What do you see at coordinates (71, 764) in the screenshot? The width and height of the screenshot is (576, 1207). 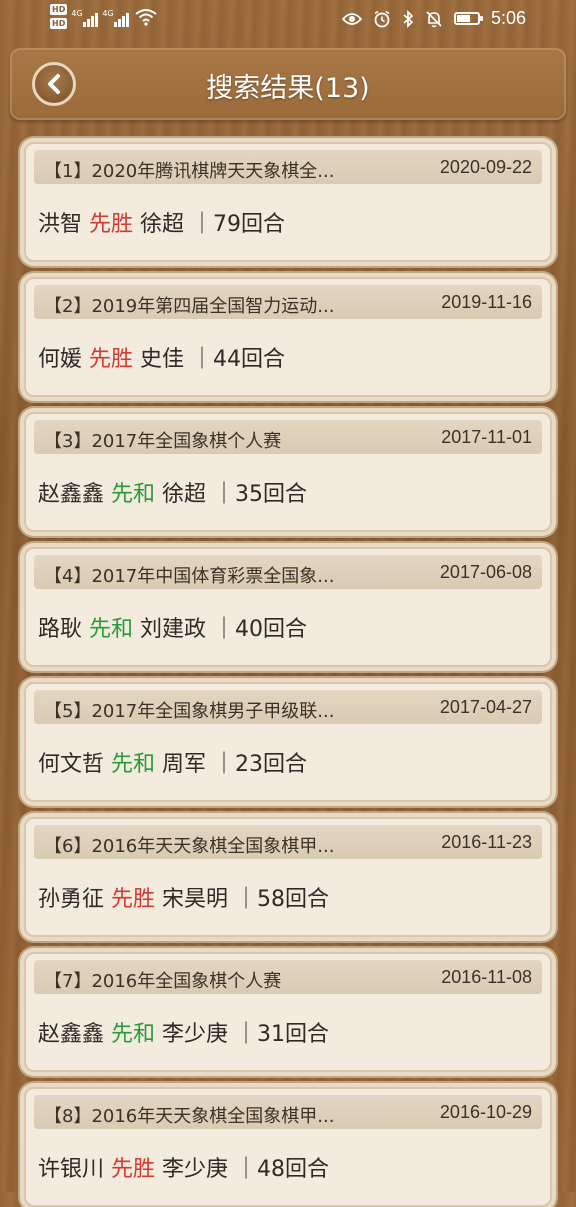 I see `red-player: 何文哲` at bounding box center [71, 764].